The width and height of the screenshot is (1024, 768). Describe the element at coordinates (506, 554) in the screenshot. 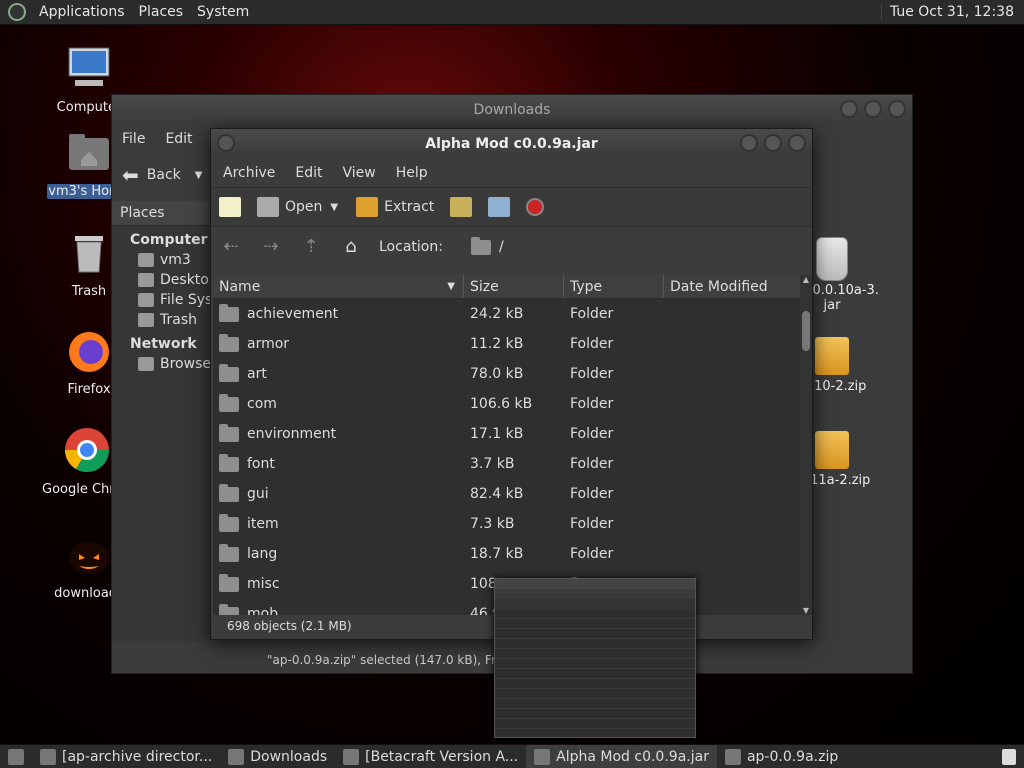

I see `table-row: lang 18.7 kB Folder` at that location.